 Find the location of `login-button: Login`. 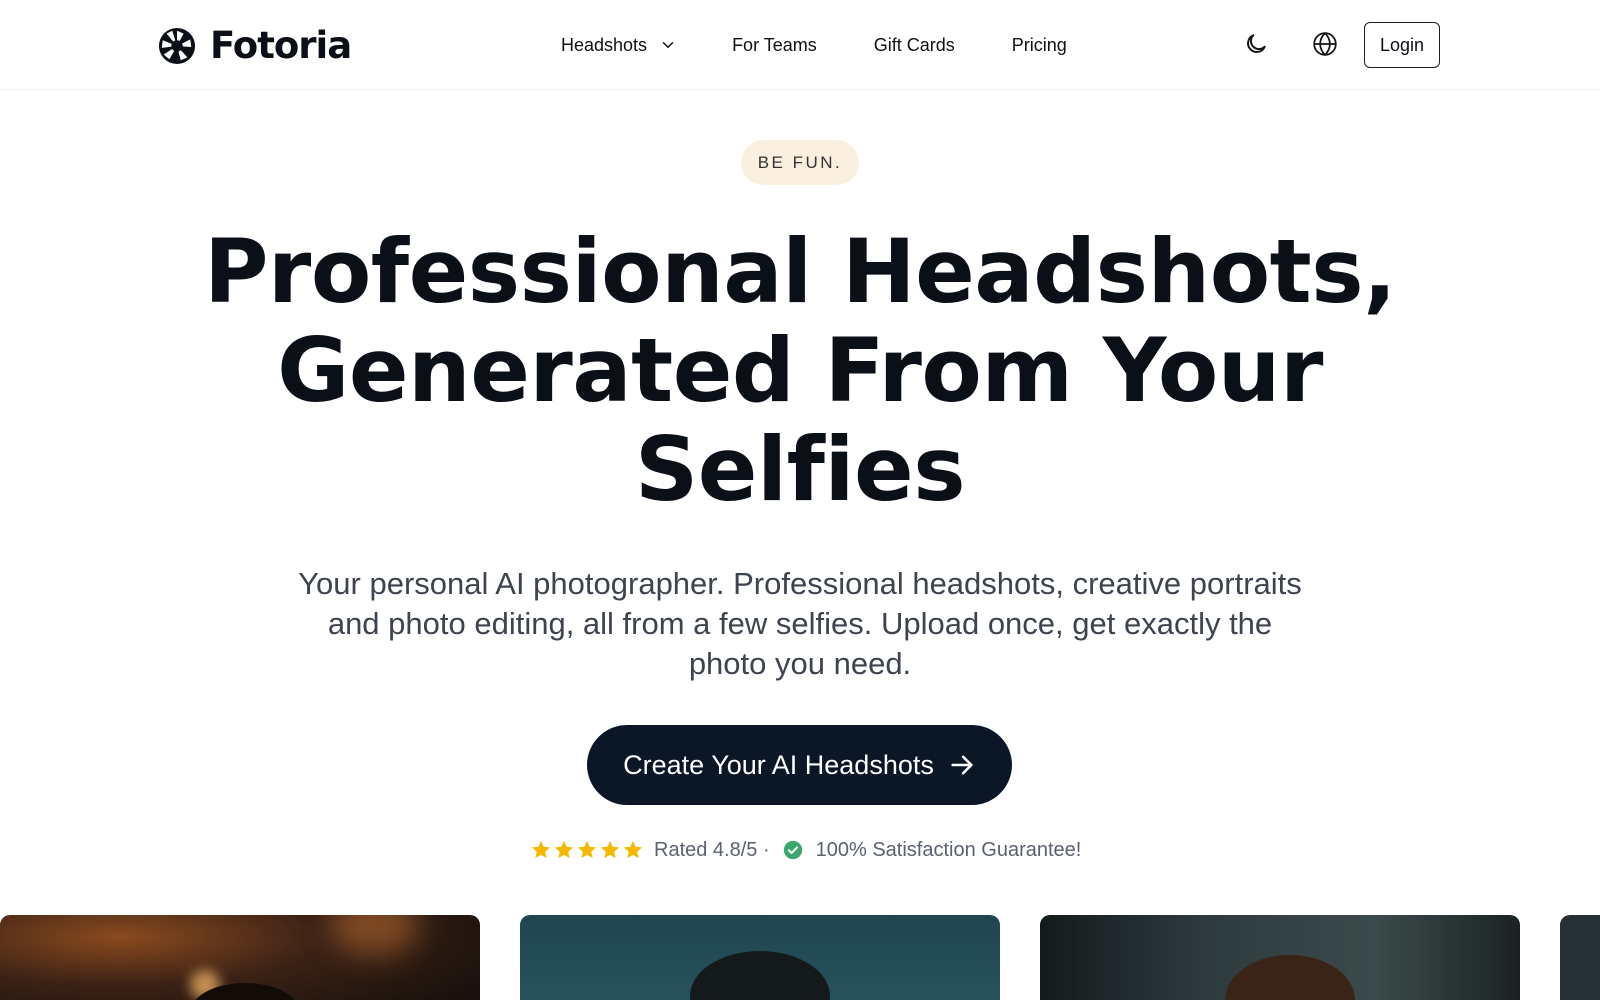

login-button: Login is located at coordinates (1402, 45).